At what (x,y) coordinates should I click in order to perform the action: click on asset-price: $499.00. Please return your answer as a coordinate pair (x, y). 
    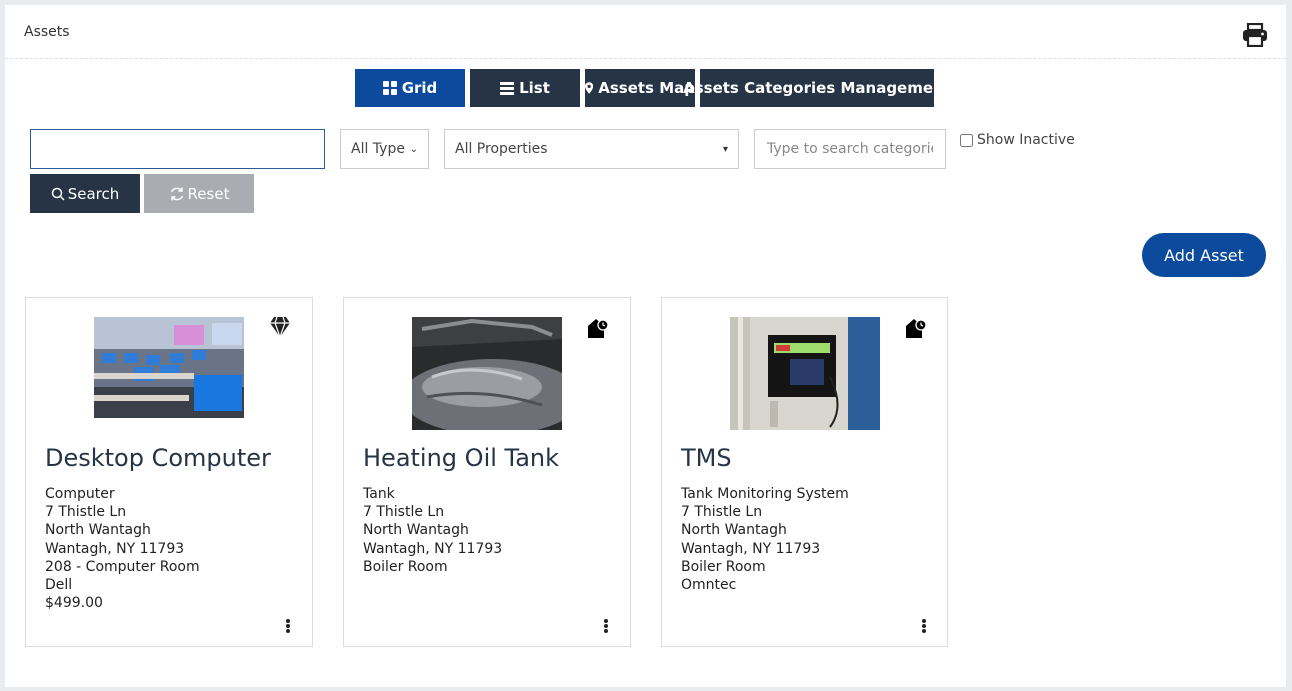
    Looking at the image, I should click on (74, 603).